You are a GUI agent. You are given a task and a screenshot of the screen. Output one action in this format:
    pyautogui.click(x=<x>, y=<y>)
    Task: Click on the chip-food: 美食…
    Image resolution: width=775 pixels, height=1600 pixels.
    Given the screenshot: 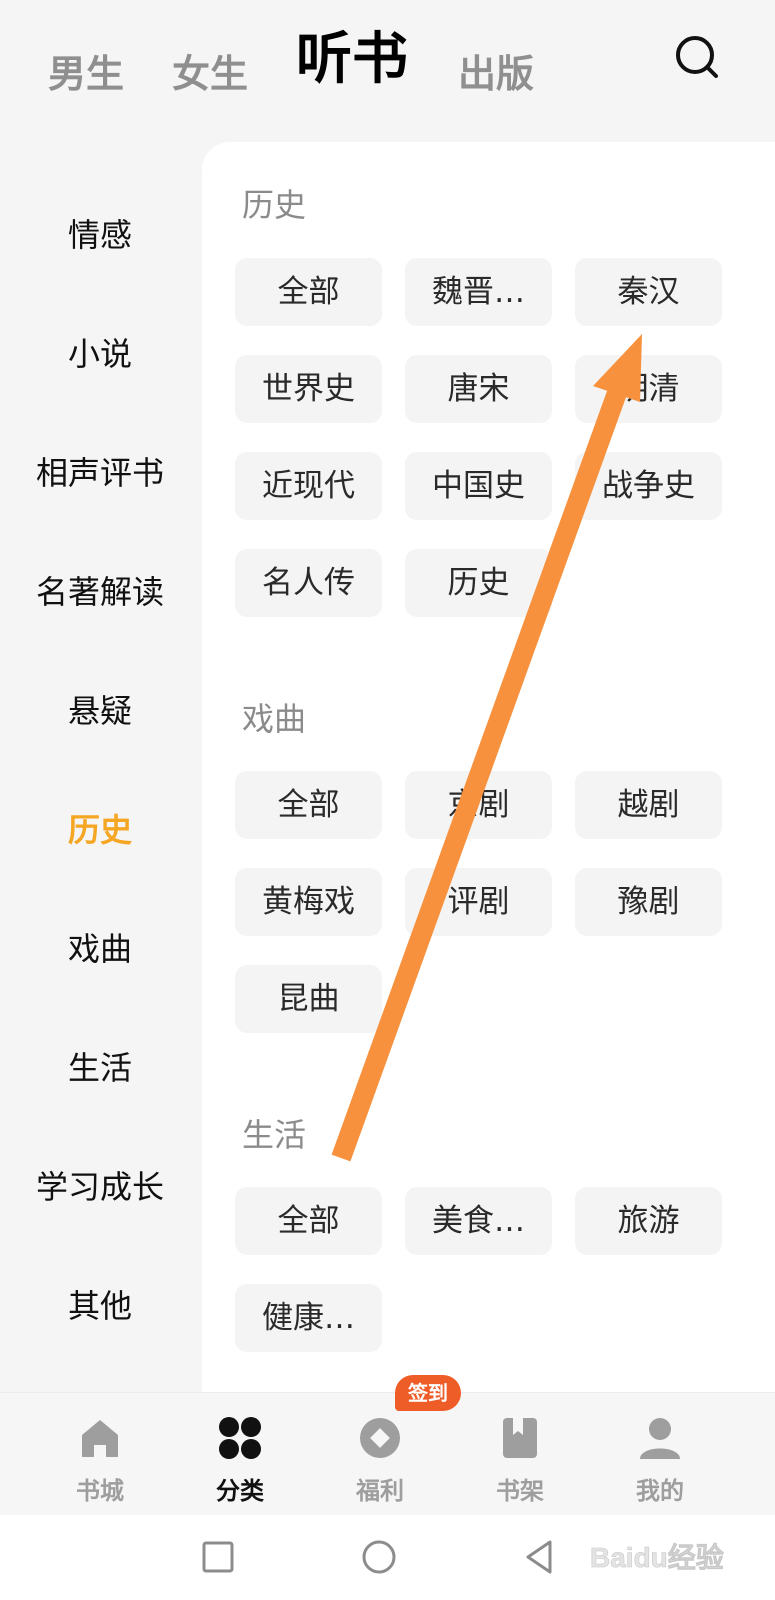 What is the action you would take?
    pyautogui.click(x=478, y=1221)
    